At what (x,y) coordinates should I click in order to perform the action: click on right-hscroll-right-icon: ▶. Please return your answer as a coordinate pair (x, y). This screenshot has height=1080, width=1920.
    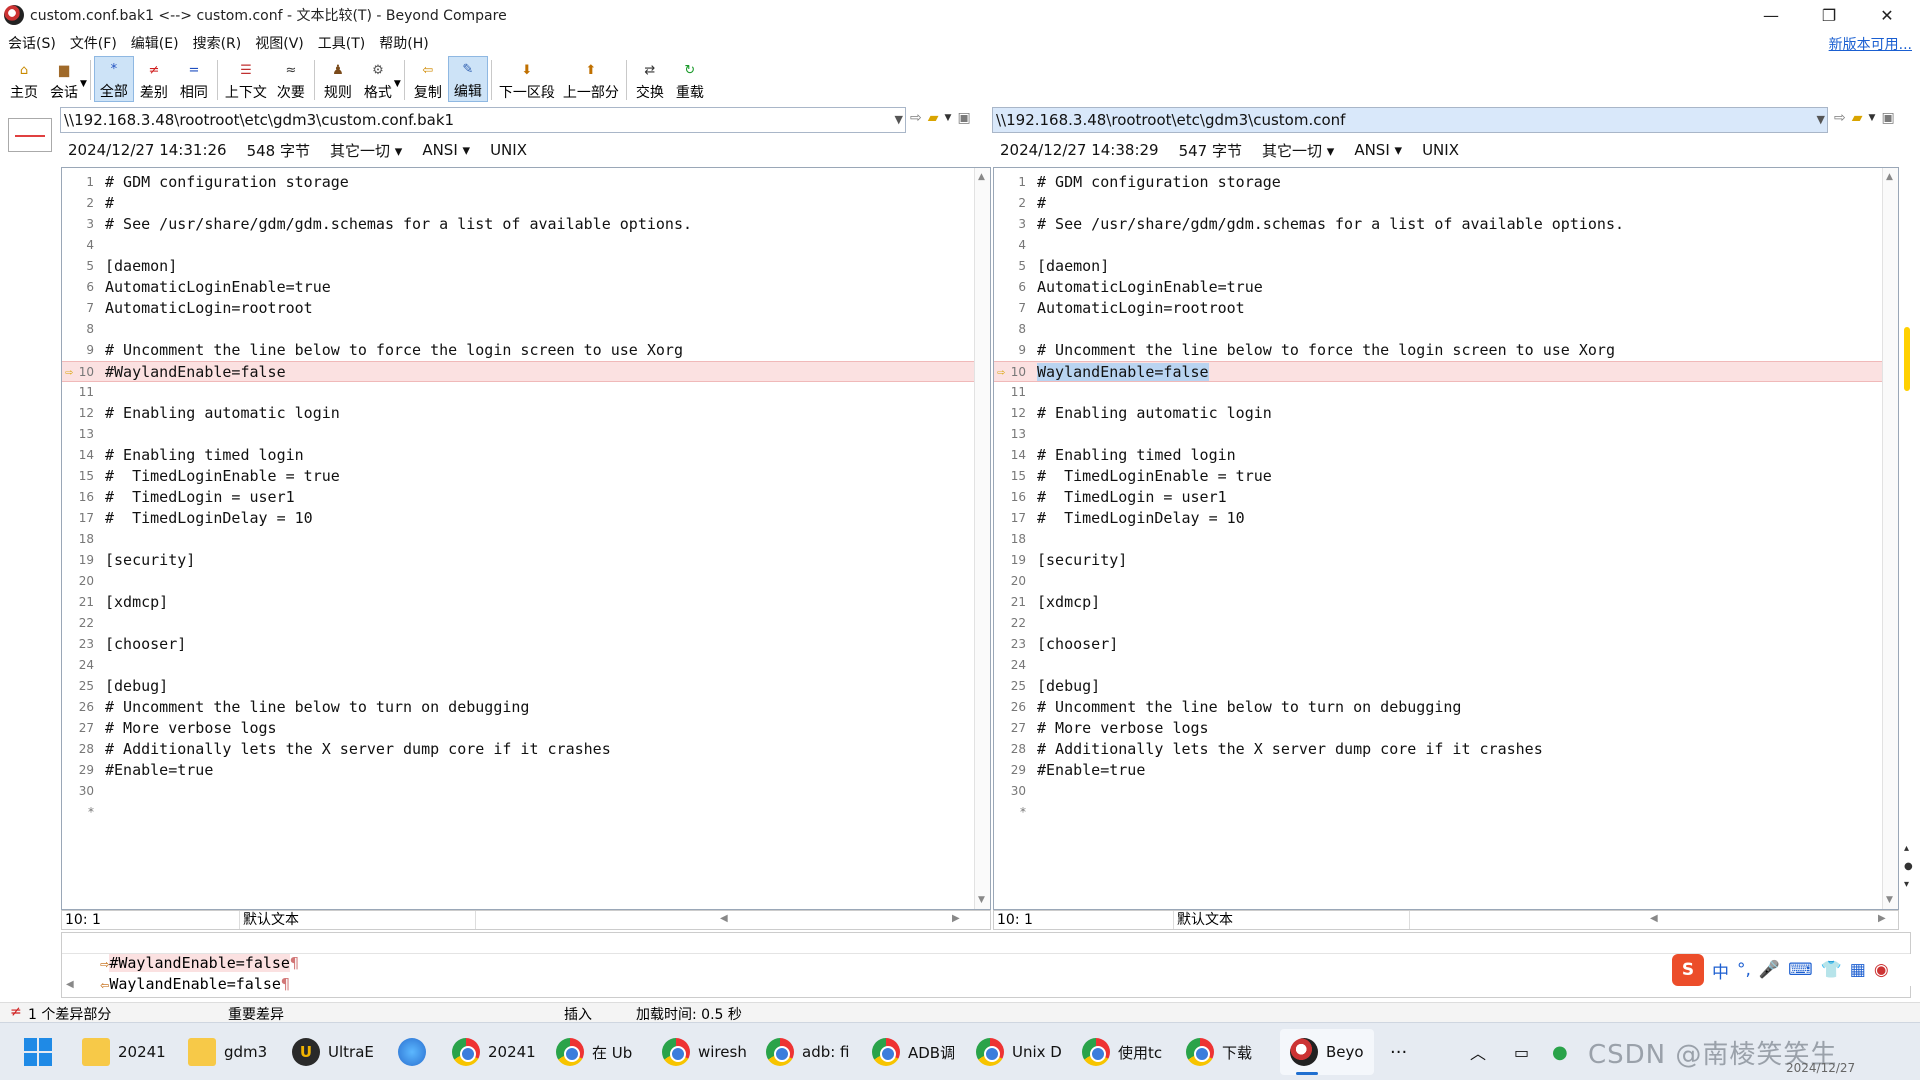
    Looking at the image, I should click on (1882, 918).